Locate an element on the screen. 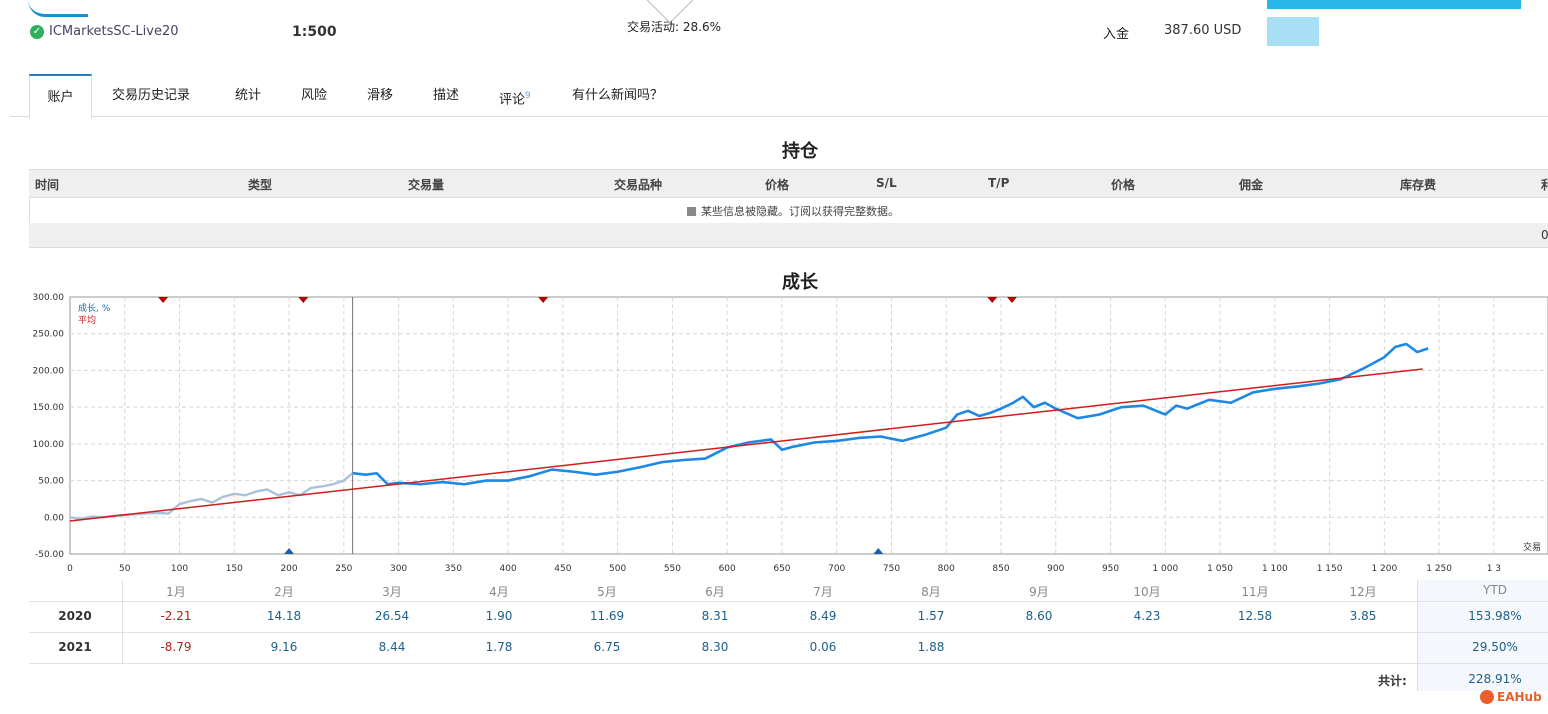 This screenshot has height=714, width=1548. monthly-return-cell: 8.49 is located at coordinates (823, 616).